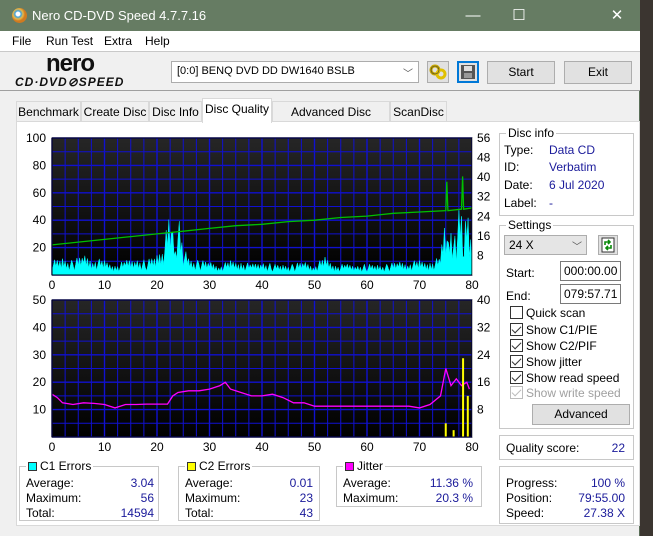 The height and width of the screenshot is (536, 653). What do you see at coordinates (480, 410) in the screenshot?
I see `y-right-tick-label: 8` at bounding box center [480, 410].